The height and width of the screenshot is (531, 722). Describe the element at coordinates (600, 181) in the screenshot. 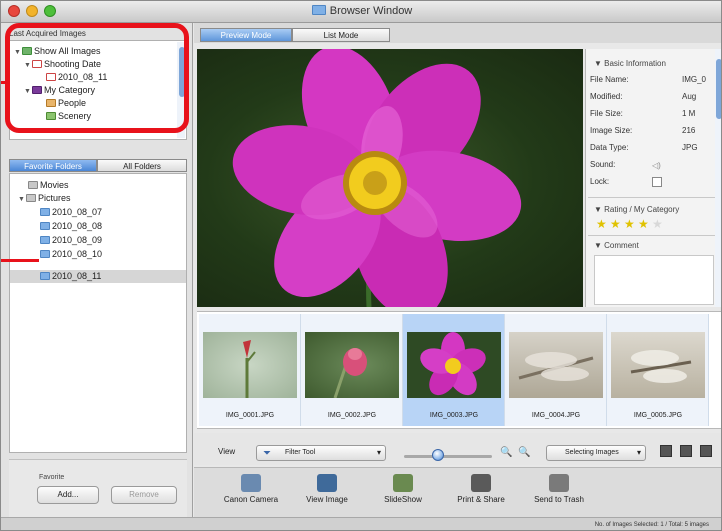

I see `info-label-lock: Lock:` at that location.